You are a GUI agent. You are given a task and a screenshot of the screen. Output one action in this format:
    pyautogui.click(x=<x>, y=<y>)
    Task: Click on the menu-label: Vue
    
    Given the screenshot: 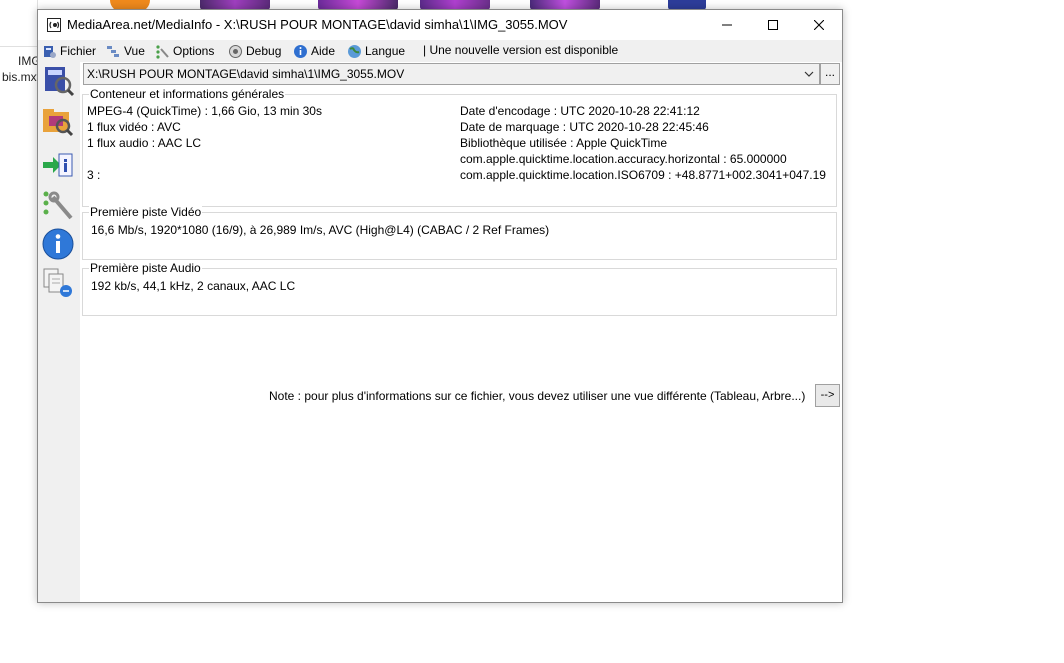 What is the action you would take?
    pyautogui.click(x=134, y=51)
    